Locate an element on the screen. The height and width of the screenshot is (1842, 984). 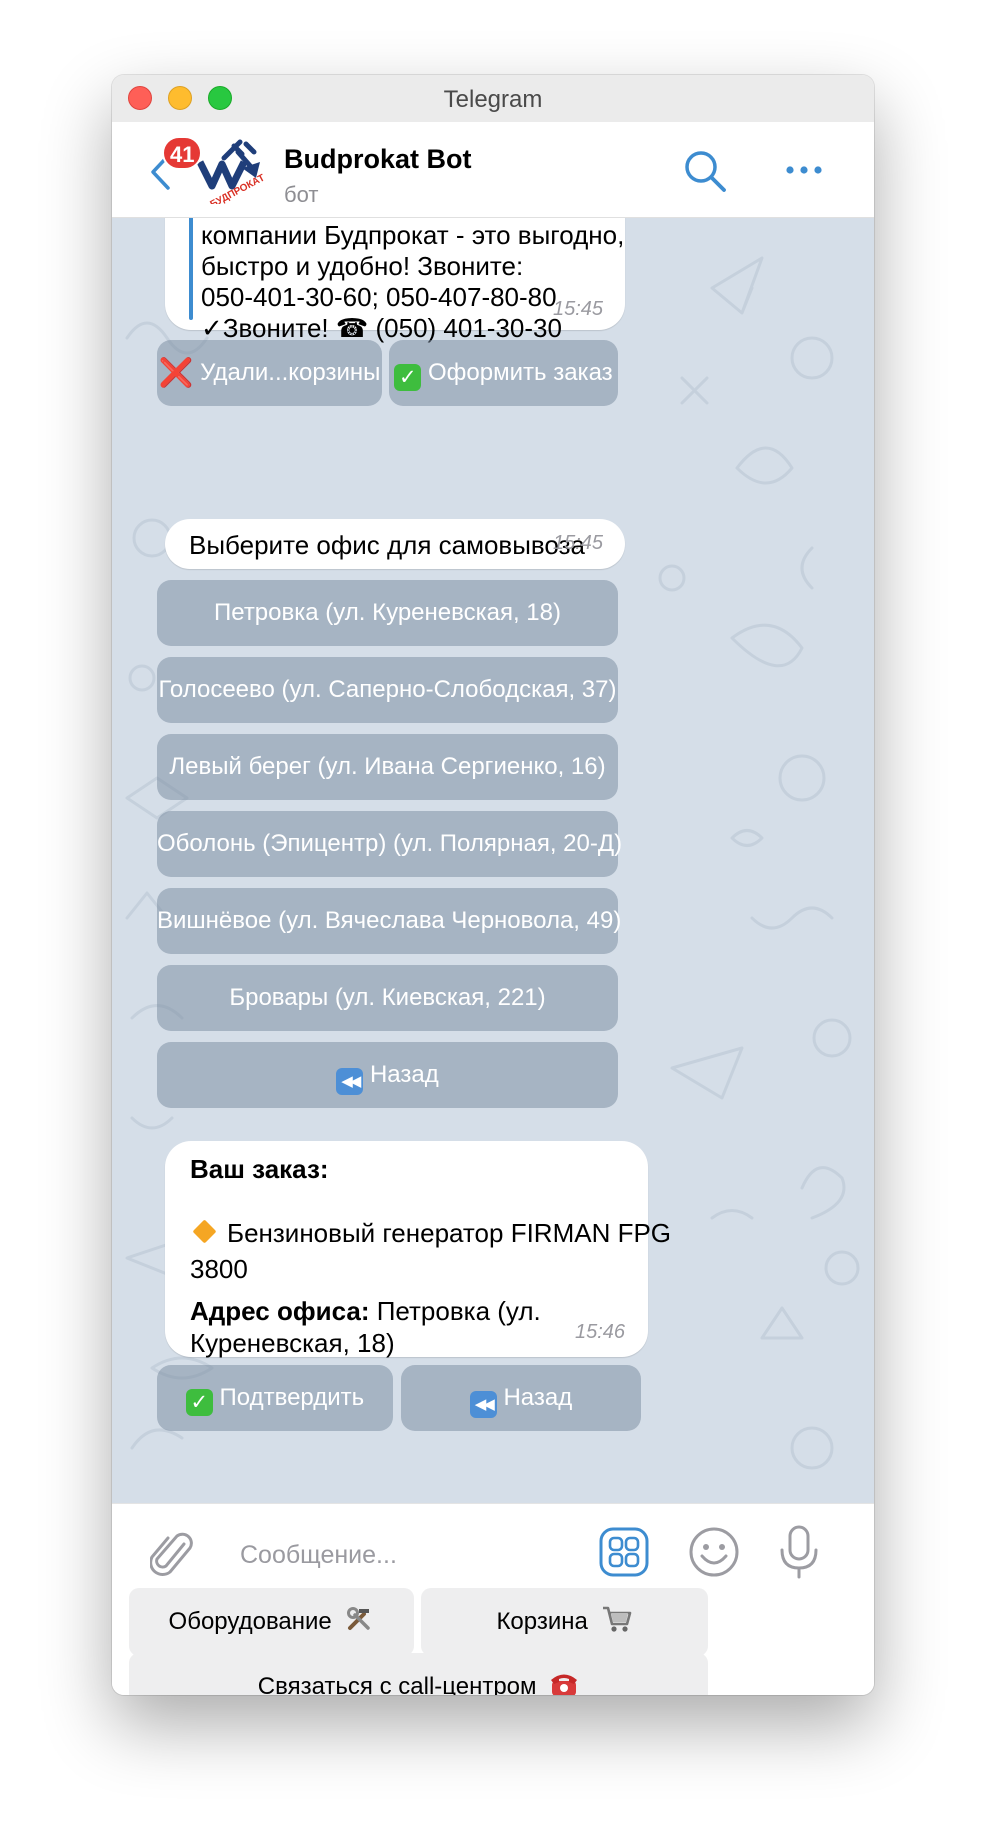
title-bar: Telegram is located at coordinates (493, 99).